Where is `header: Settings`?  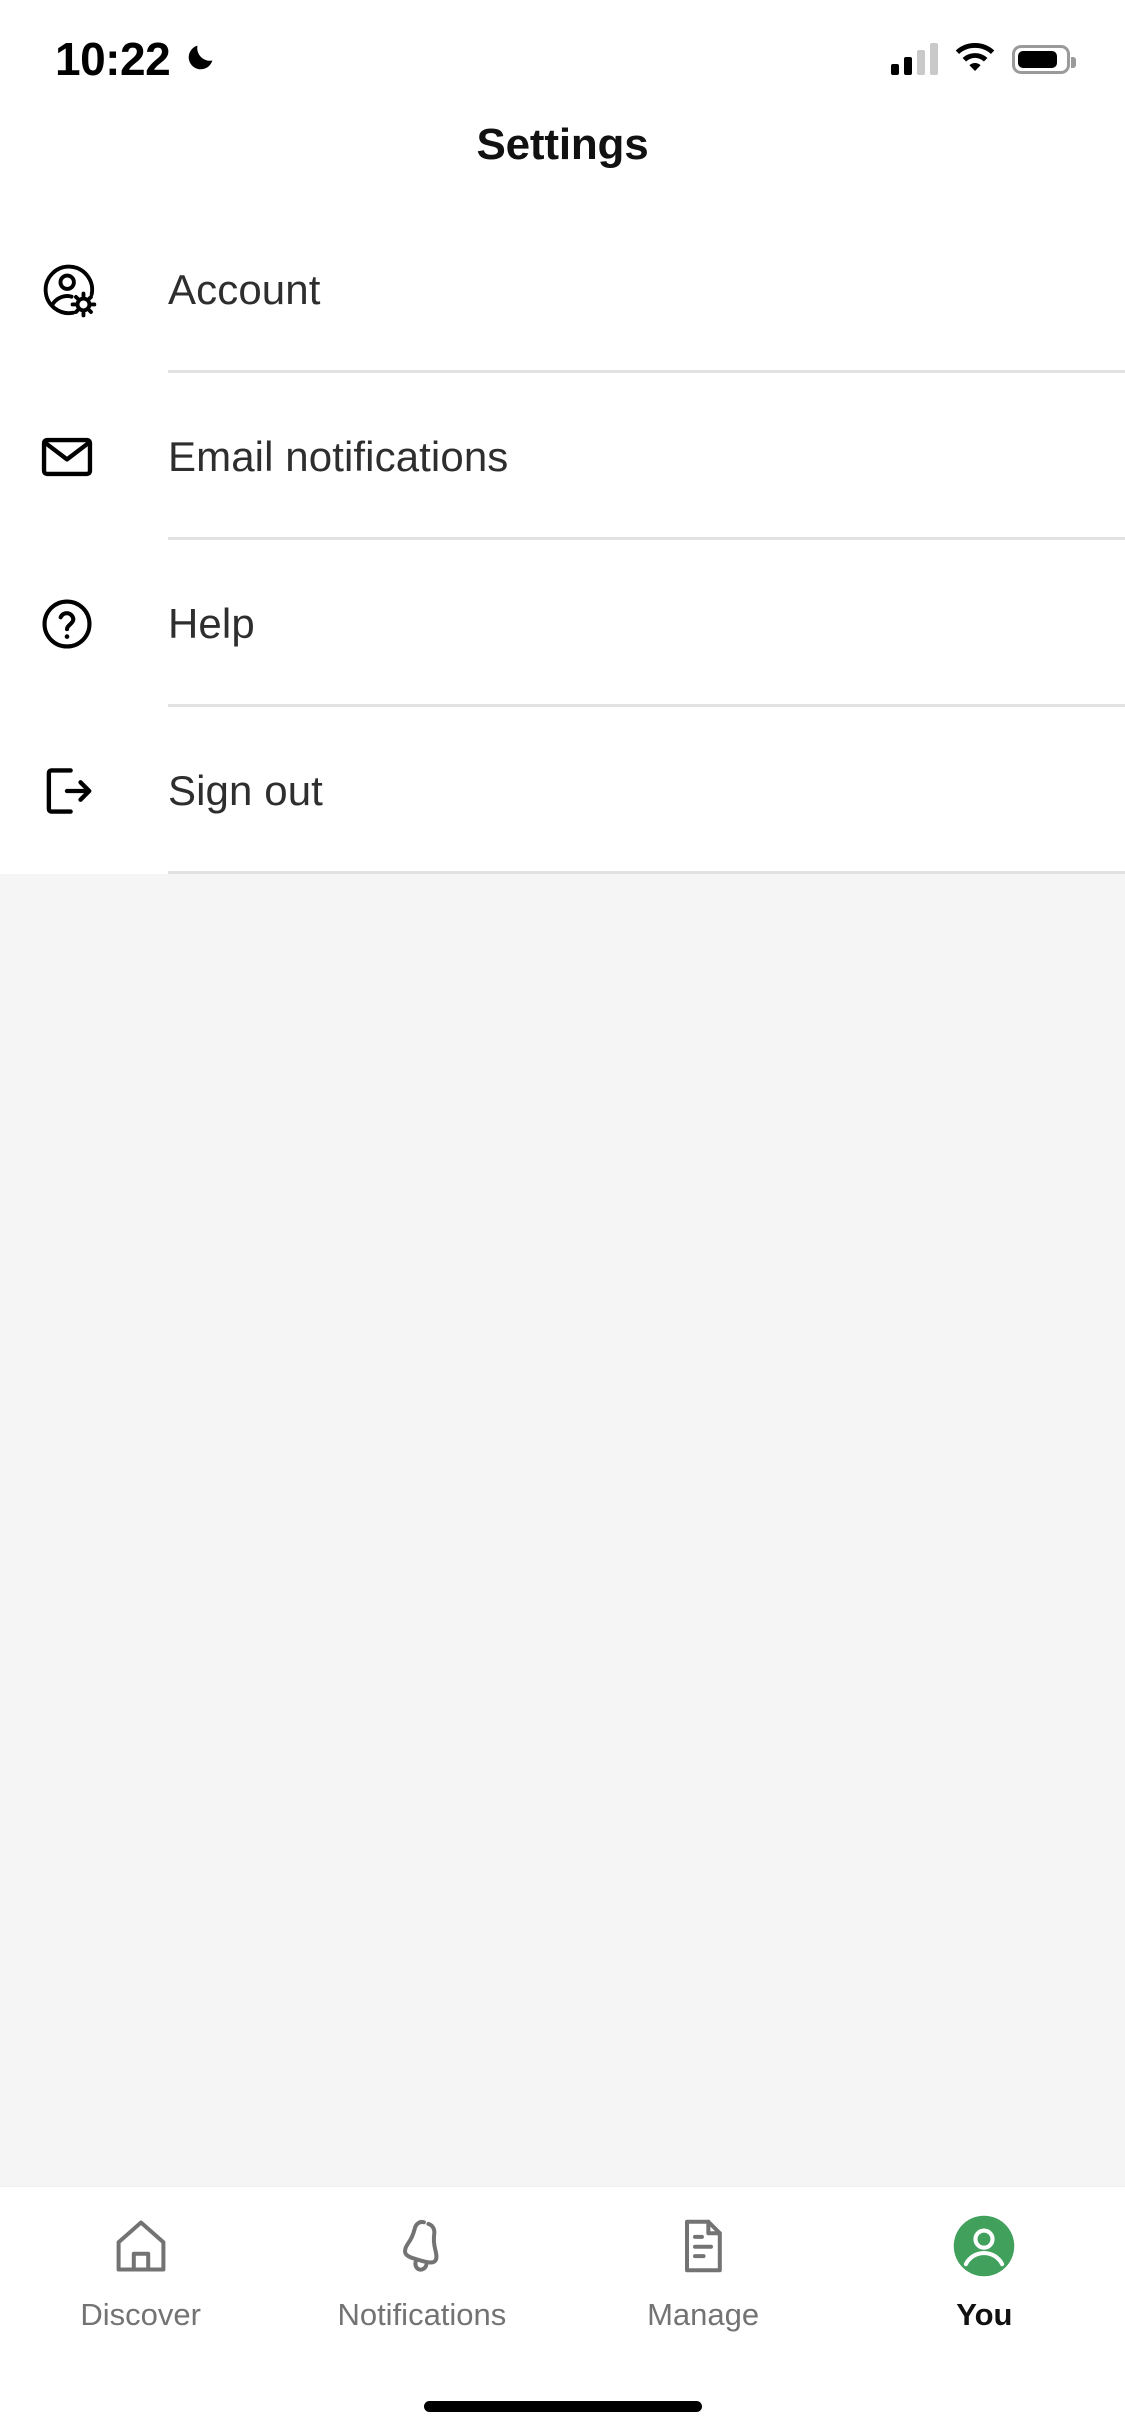
header: Settings is located at coordinates (562, 145).